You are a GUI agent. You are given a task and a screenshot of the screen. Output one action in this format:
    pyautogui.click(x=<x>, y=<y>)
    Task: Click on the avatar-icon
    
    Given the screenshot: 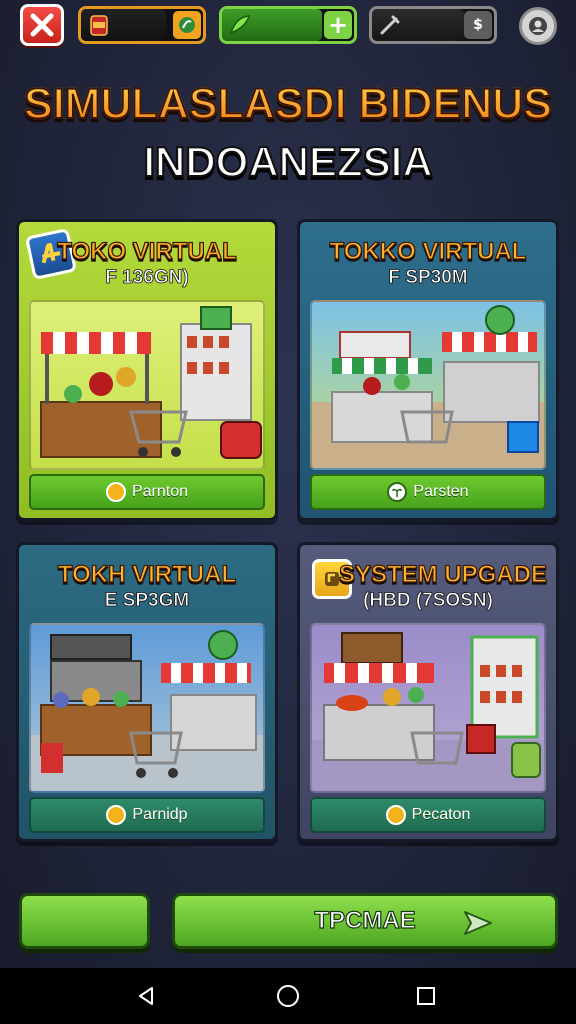 What is the action you would take?
    pyautogui.click(x=538, y=26)
    